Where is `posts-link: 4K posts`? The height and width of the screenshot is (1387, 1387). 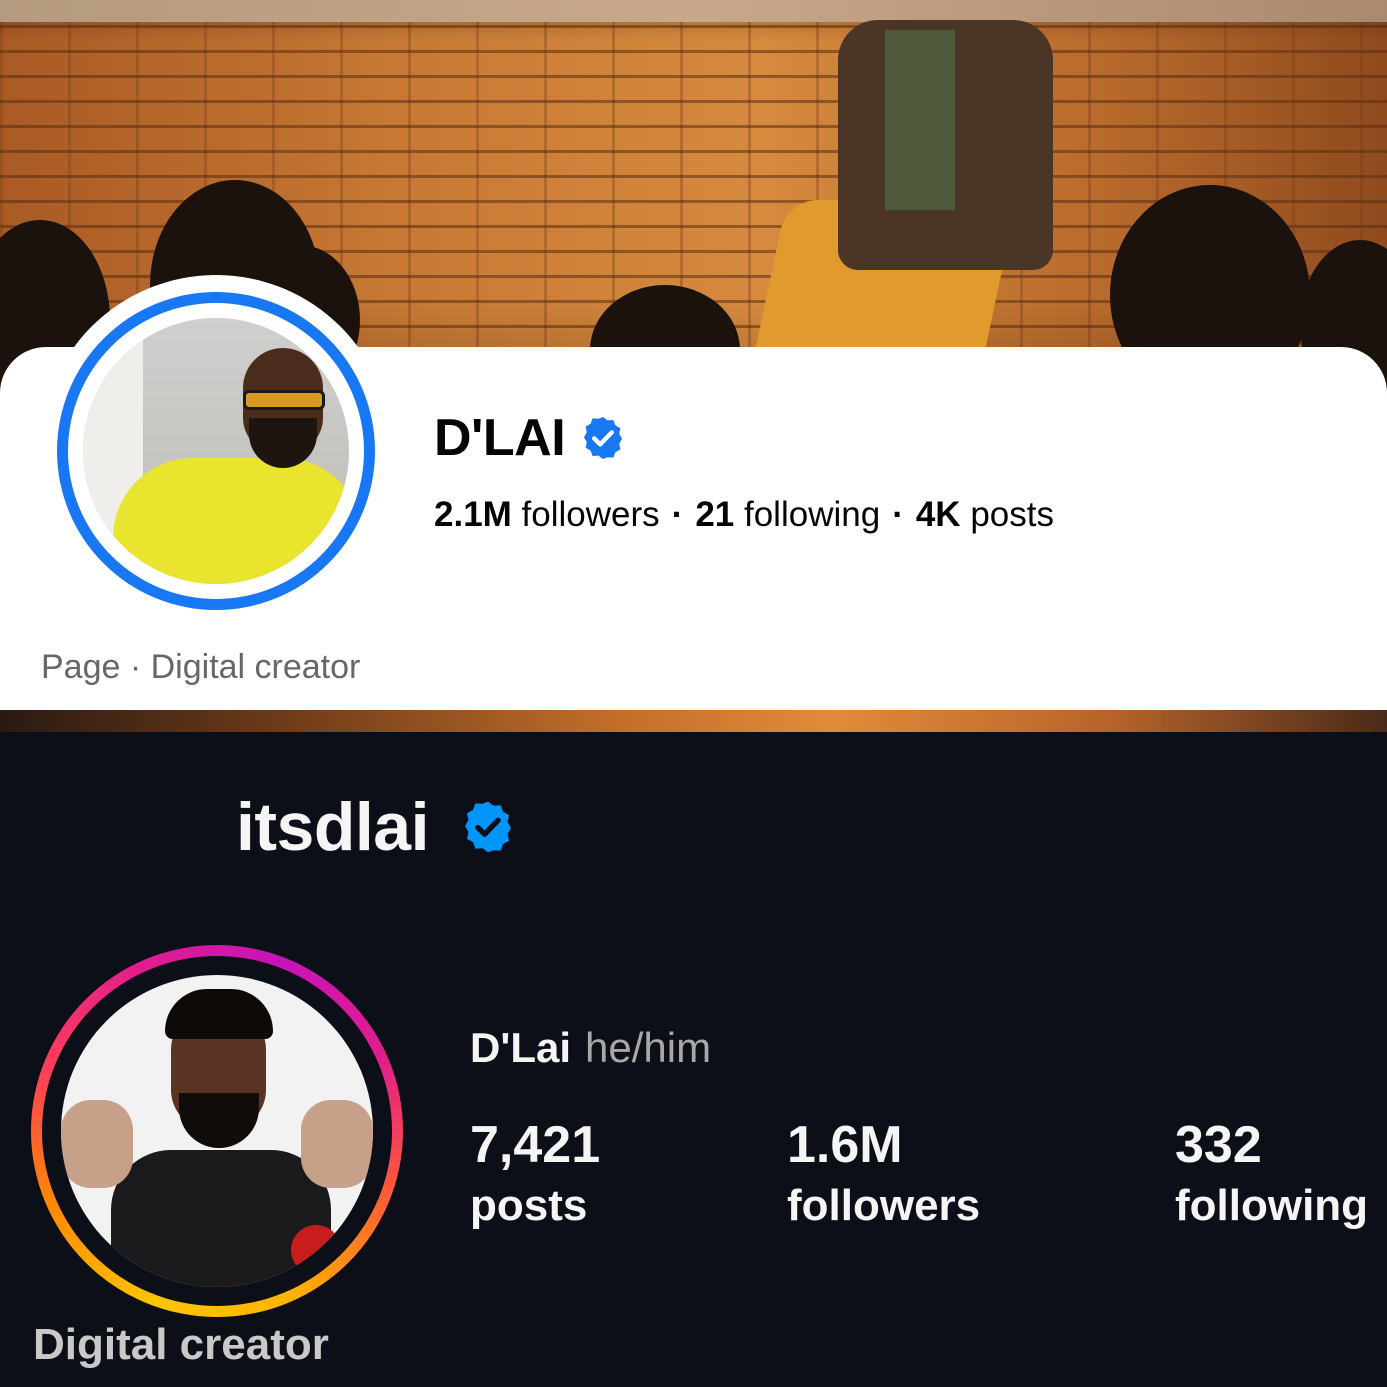 posts-link: 4K posts is located at coordinates (985, 514).